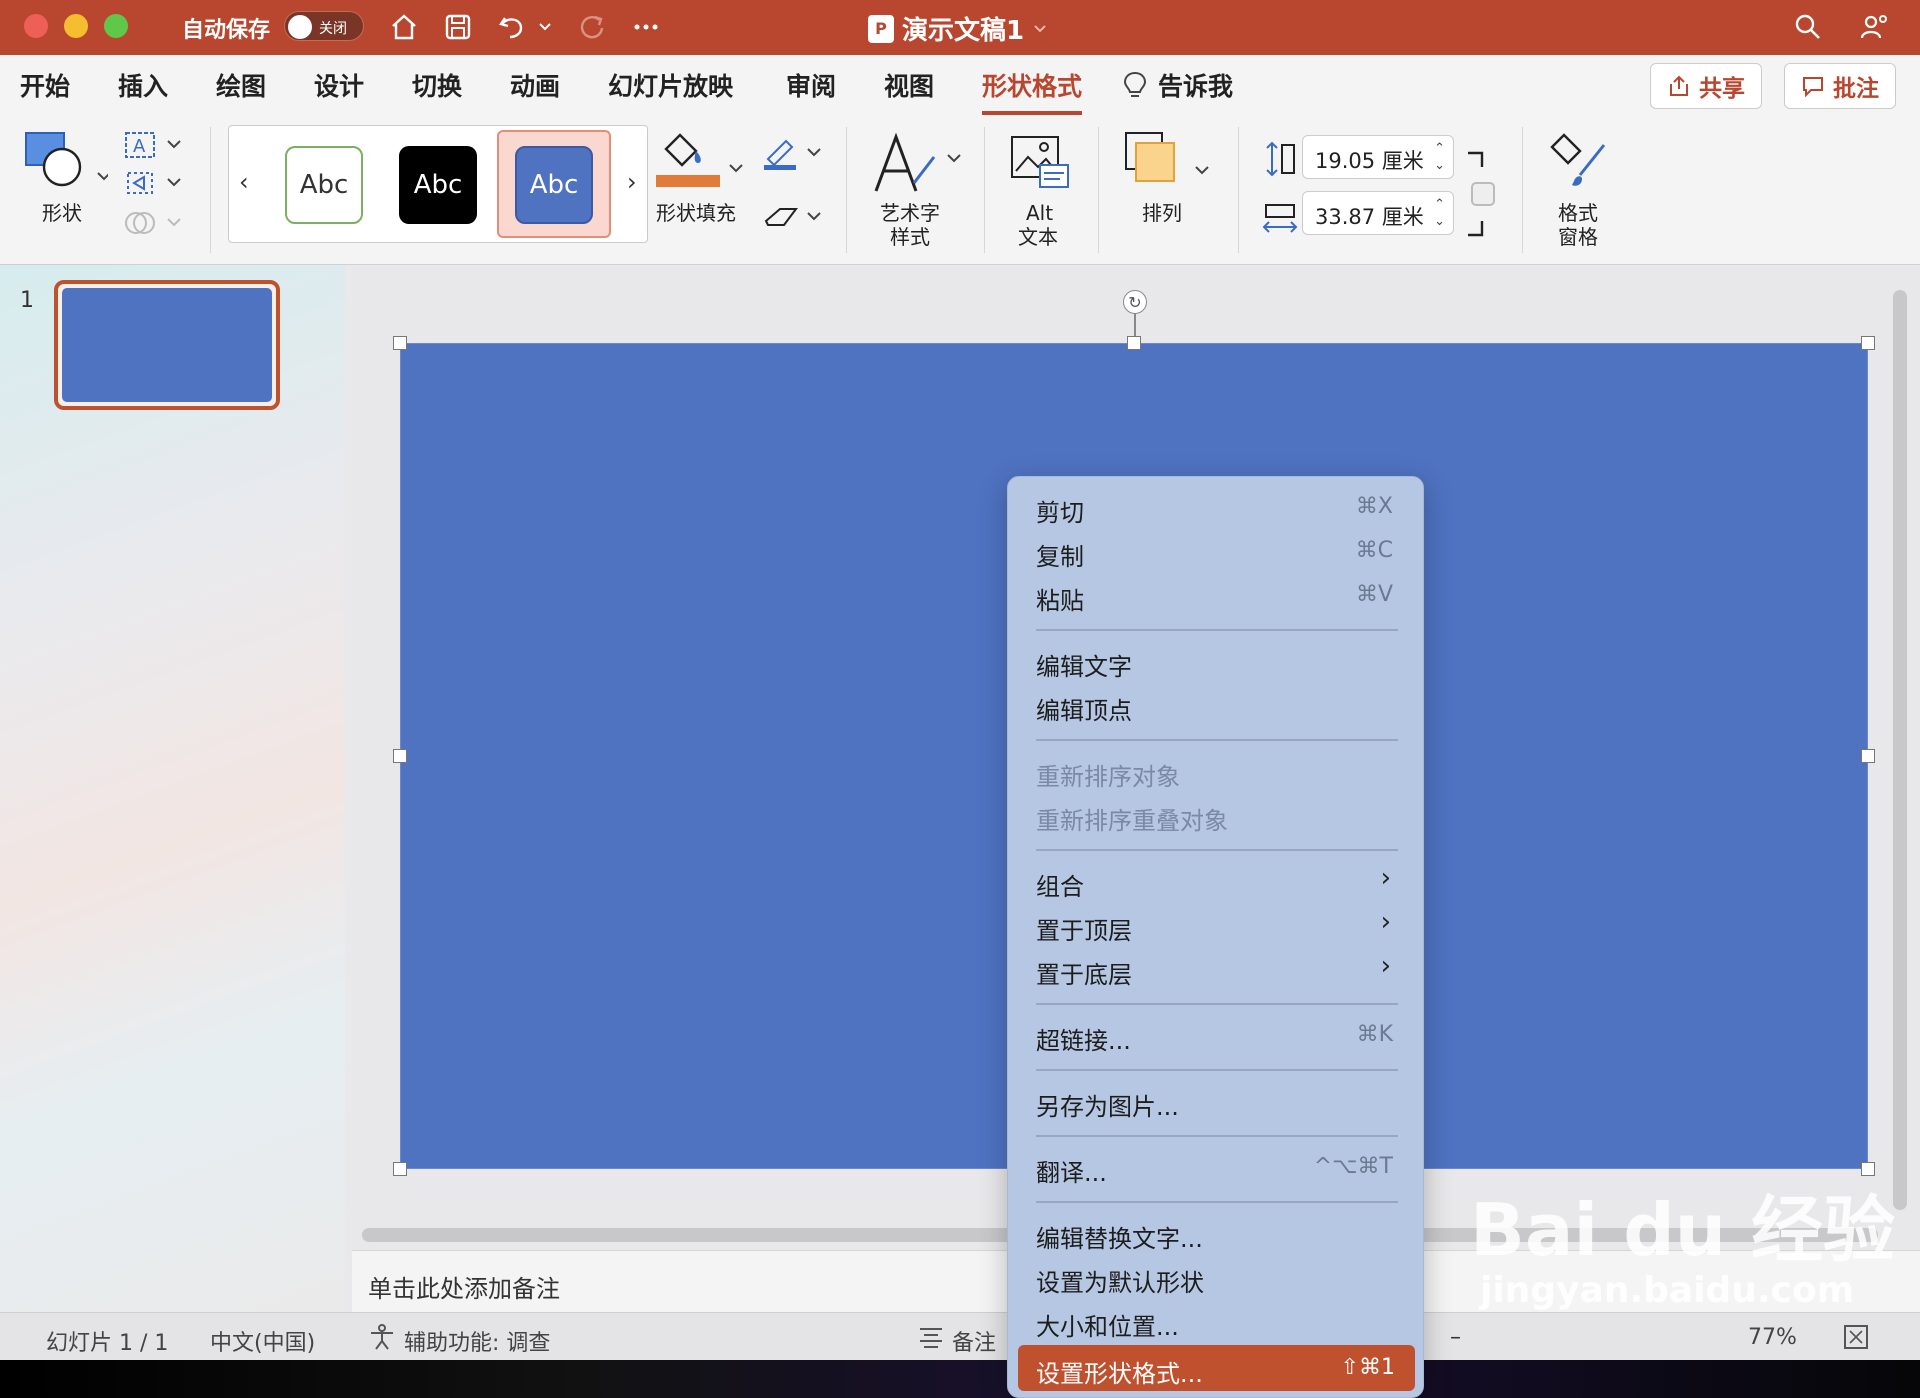  What do you see at coordinates (1868, 343) in the screenshot?
I see `resize-handle-ne` at bounding box center [1868, 343].